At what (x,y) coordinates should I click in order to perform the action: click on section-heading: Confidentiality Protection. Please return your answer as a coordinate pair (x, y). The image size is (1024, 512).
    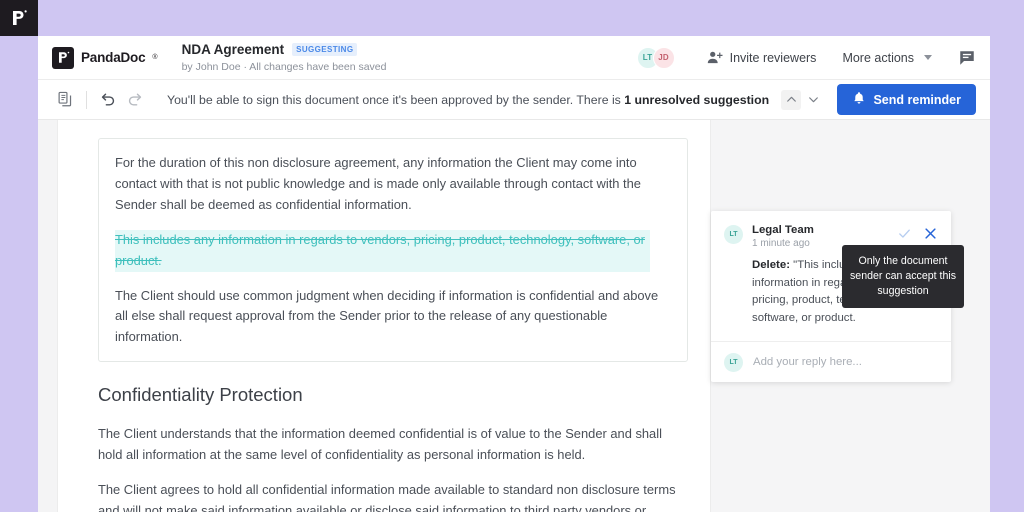
    Looking at the image, I should click on (200, 395).